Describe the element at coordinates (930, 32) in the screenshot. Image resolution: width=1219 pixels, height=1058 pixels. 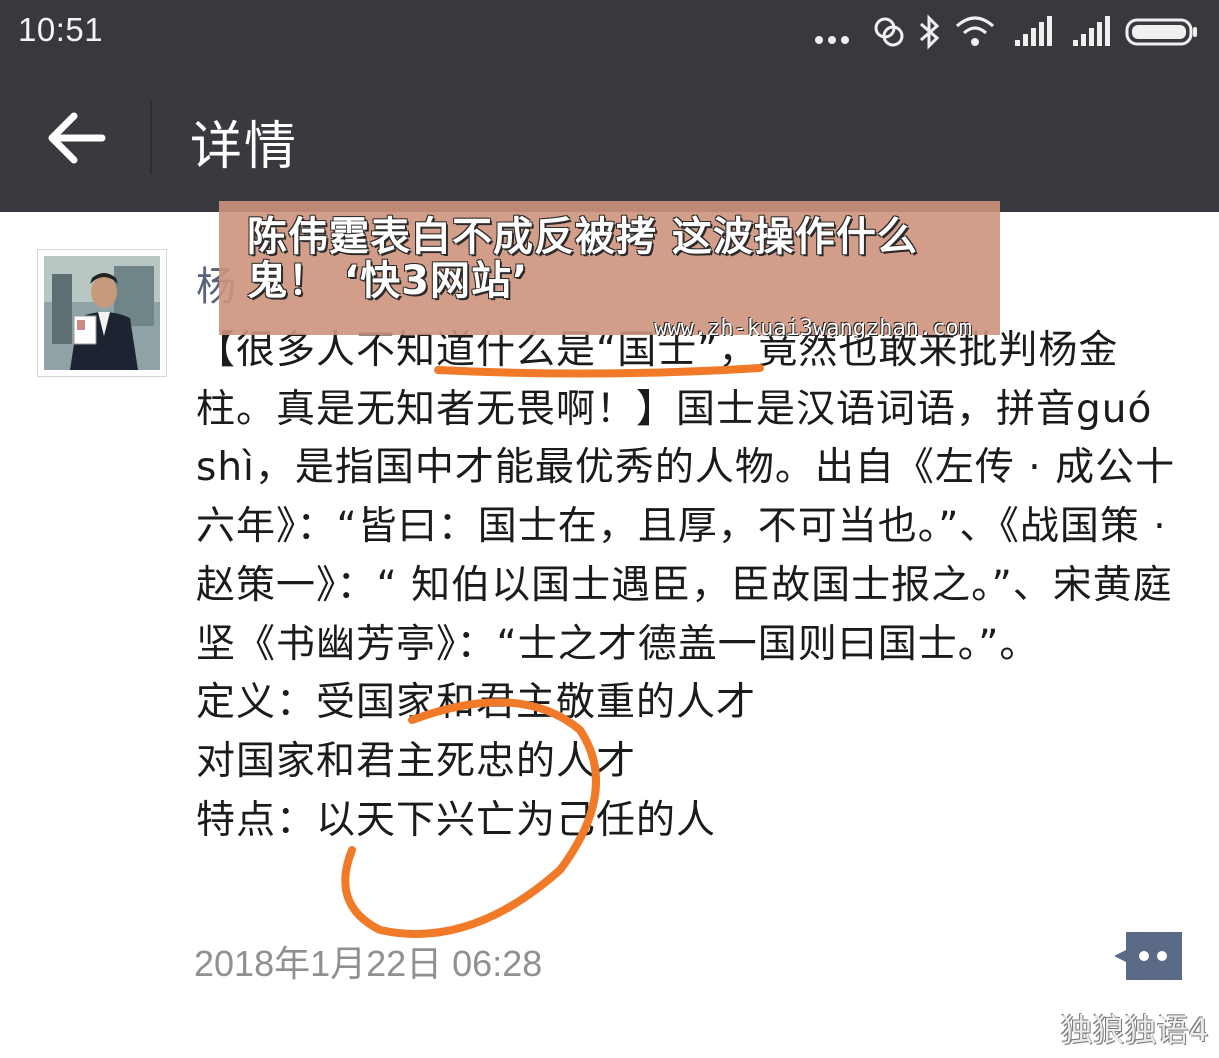
I see `bluetooth-icon` at that location.